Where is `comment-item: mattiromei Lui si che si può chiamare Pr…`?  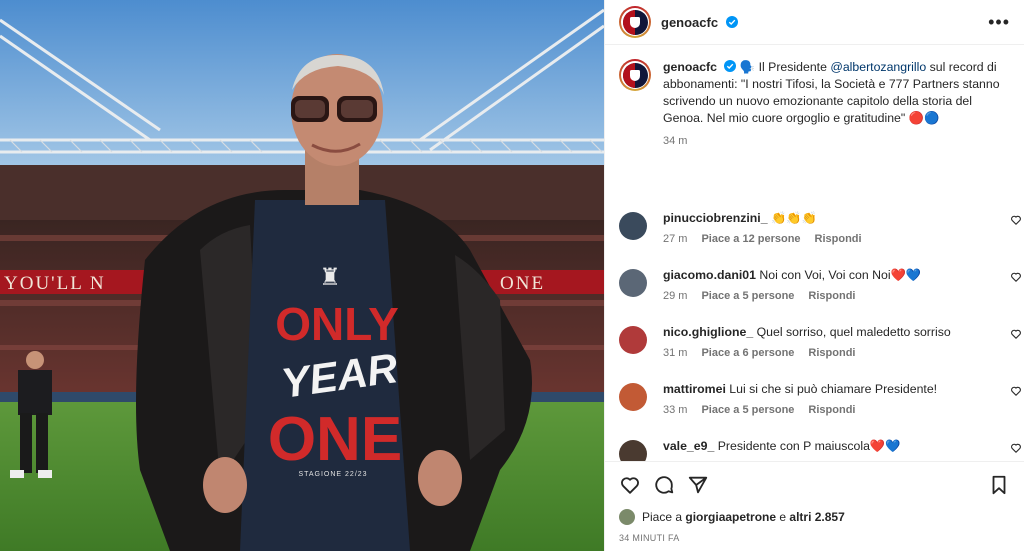
comment-item: mattiromei Lui si che si può chiamare Pr… is located at coordinates (814, 398).